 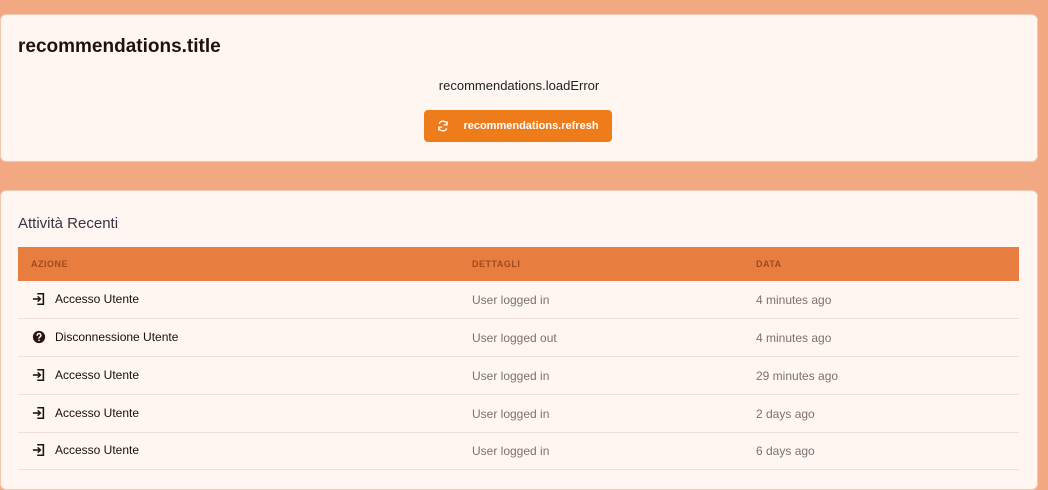 I want to click on recent-activity-title: Attività Recenti, so click(x=68, y=223).